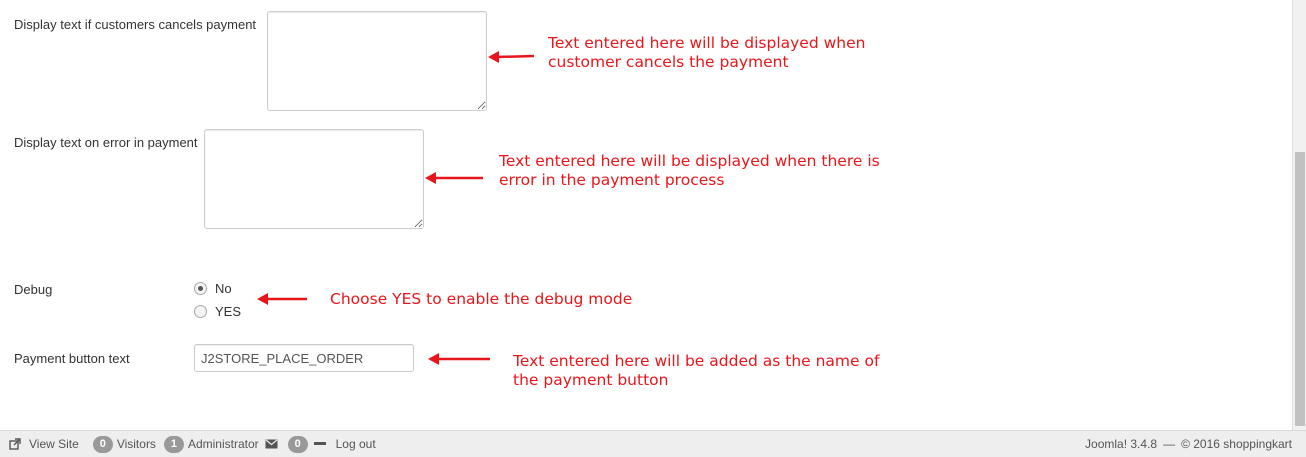 The image size is (1306, 457). What do you see at coordinates (223, 444) in the screenshot?
I see `admin-label: Administrator` at bounding box center [223, 444].